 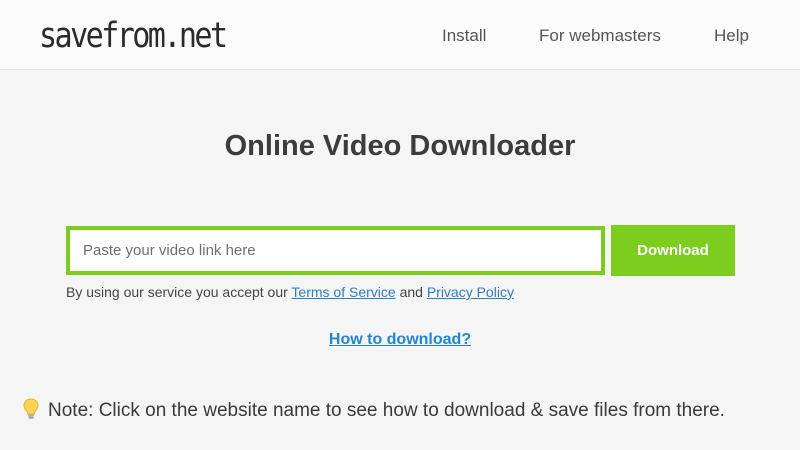 I want to click on nav-help-link: Help, so click(x=731, y=36).